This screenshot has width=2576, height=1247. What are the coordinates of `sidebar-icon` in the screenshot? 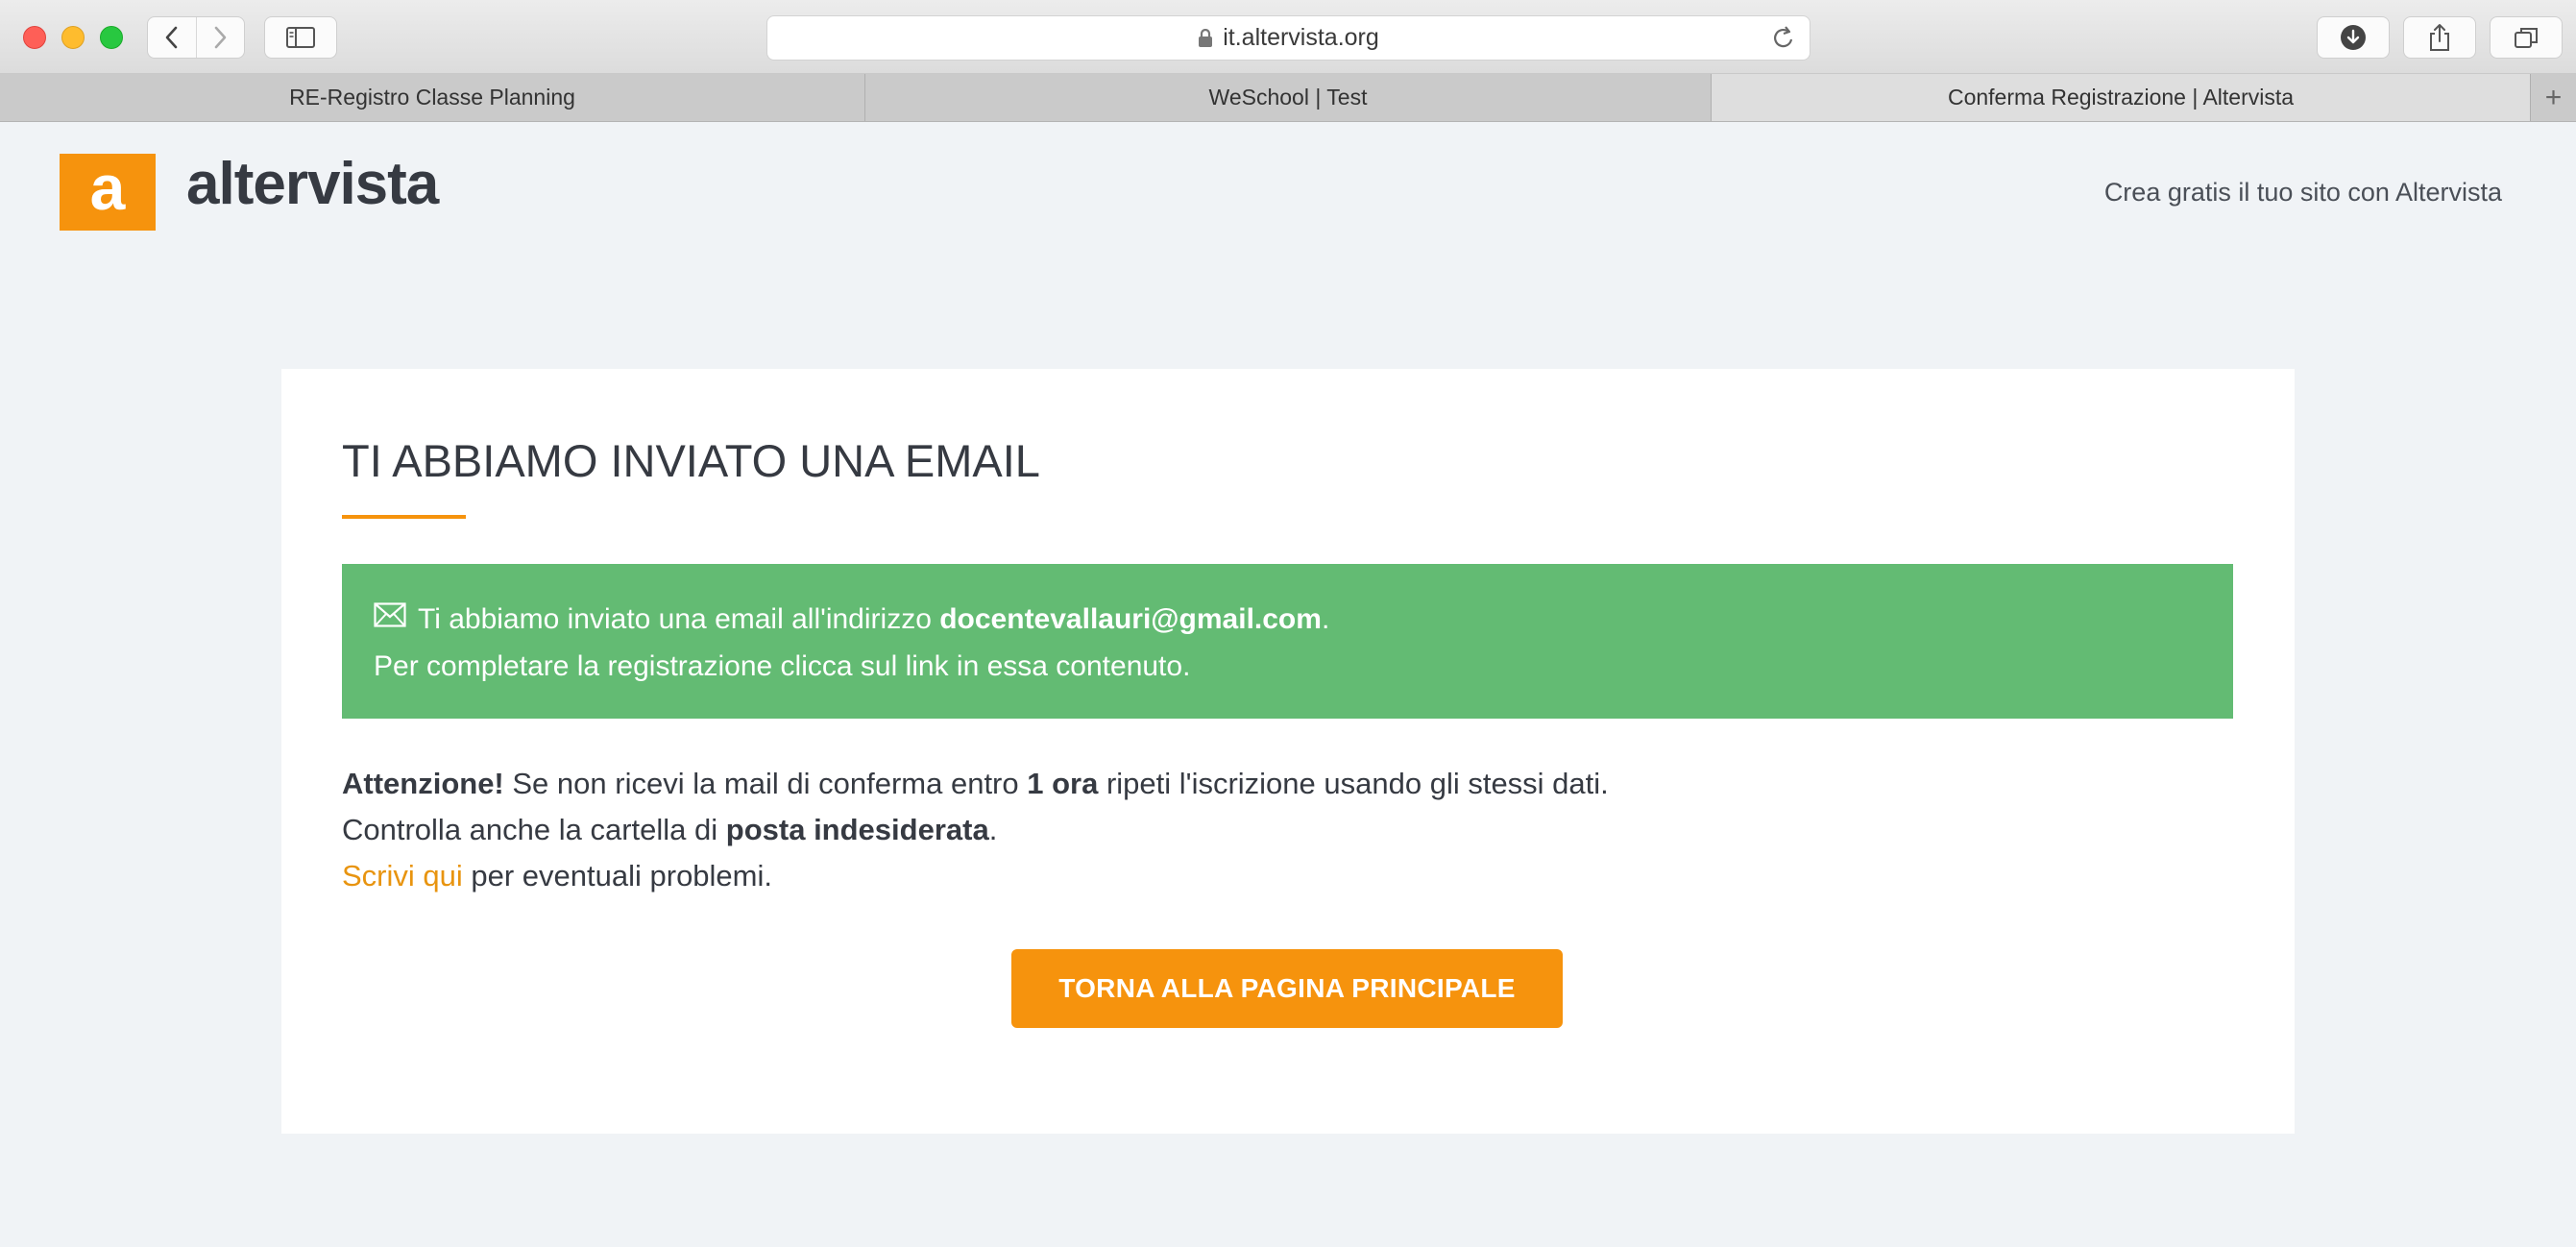 It's located at (300, 37).